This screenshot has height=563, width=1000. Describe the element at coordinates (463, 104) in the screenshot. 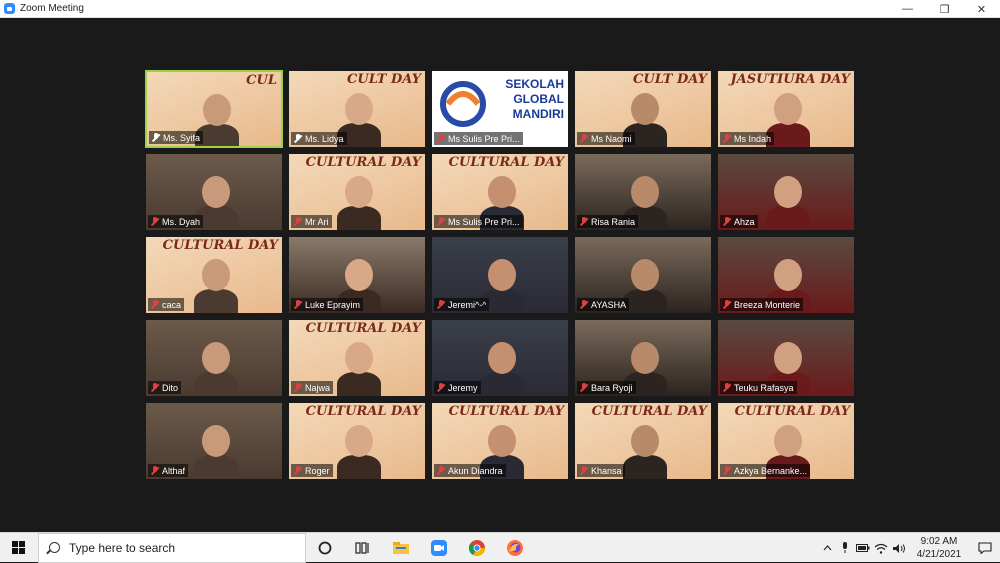

I see `school-logo-icon` at that location.